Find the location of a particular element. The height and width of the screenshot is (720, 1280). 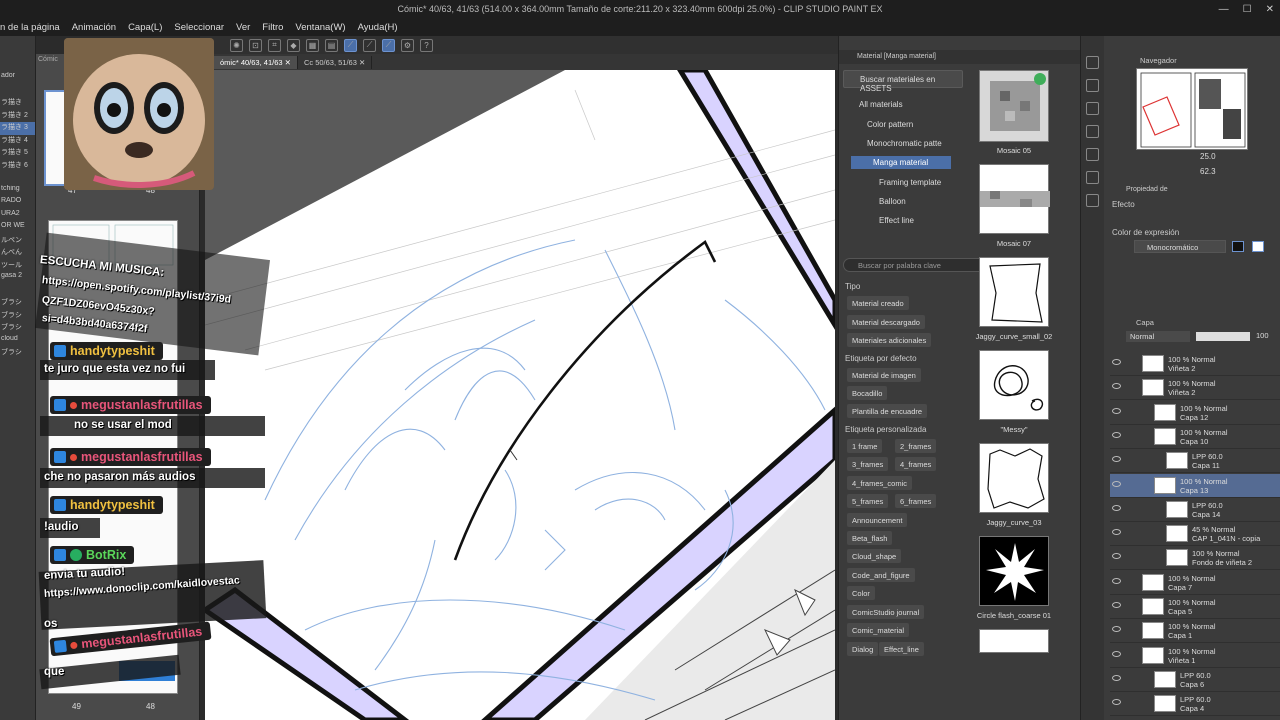

layer-row: 100 % Normal Capa 13 is located at coordinates (1195, 485).